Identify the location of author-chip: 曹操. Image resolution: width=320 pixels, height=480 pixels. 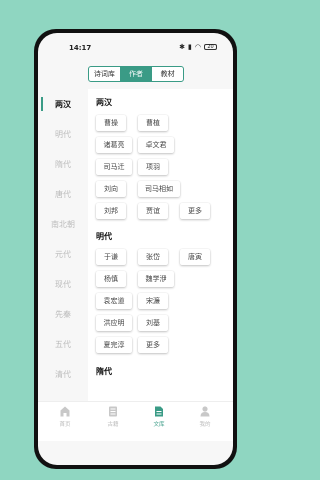
(111, 123).